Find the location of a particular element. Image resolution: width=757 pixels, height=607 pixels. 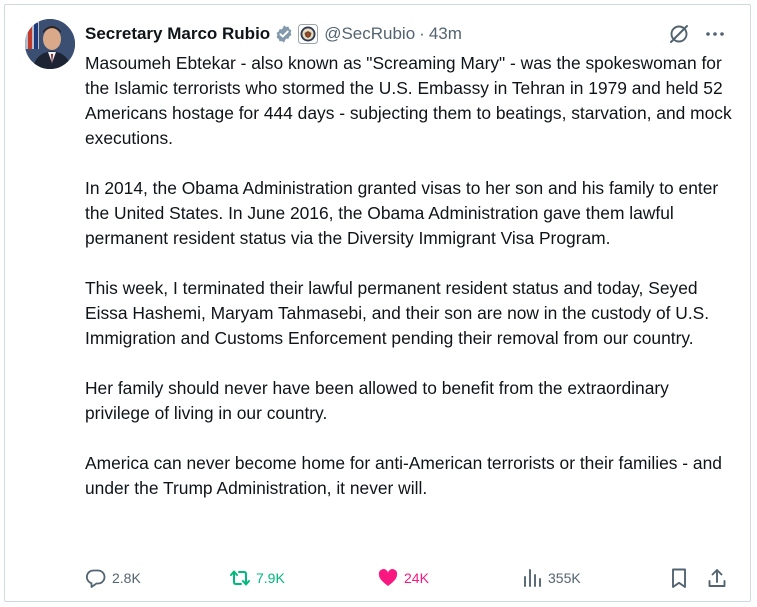

avatar-image is located at coordinates (50, 44).